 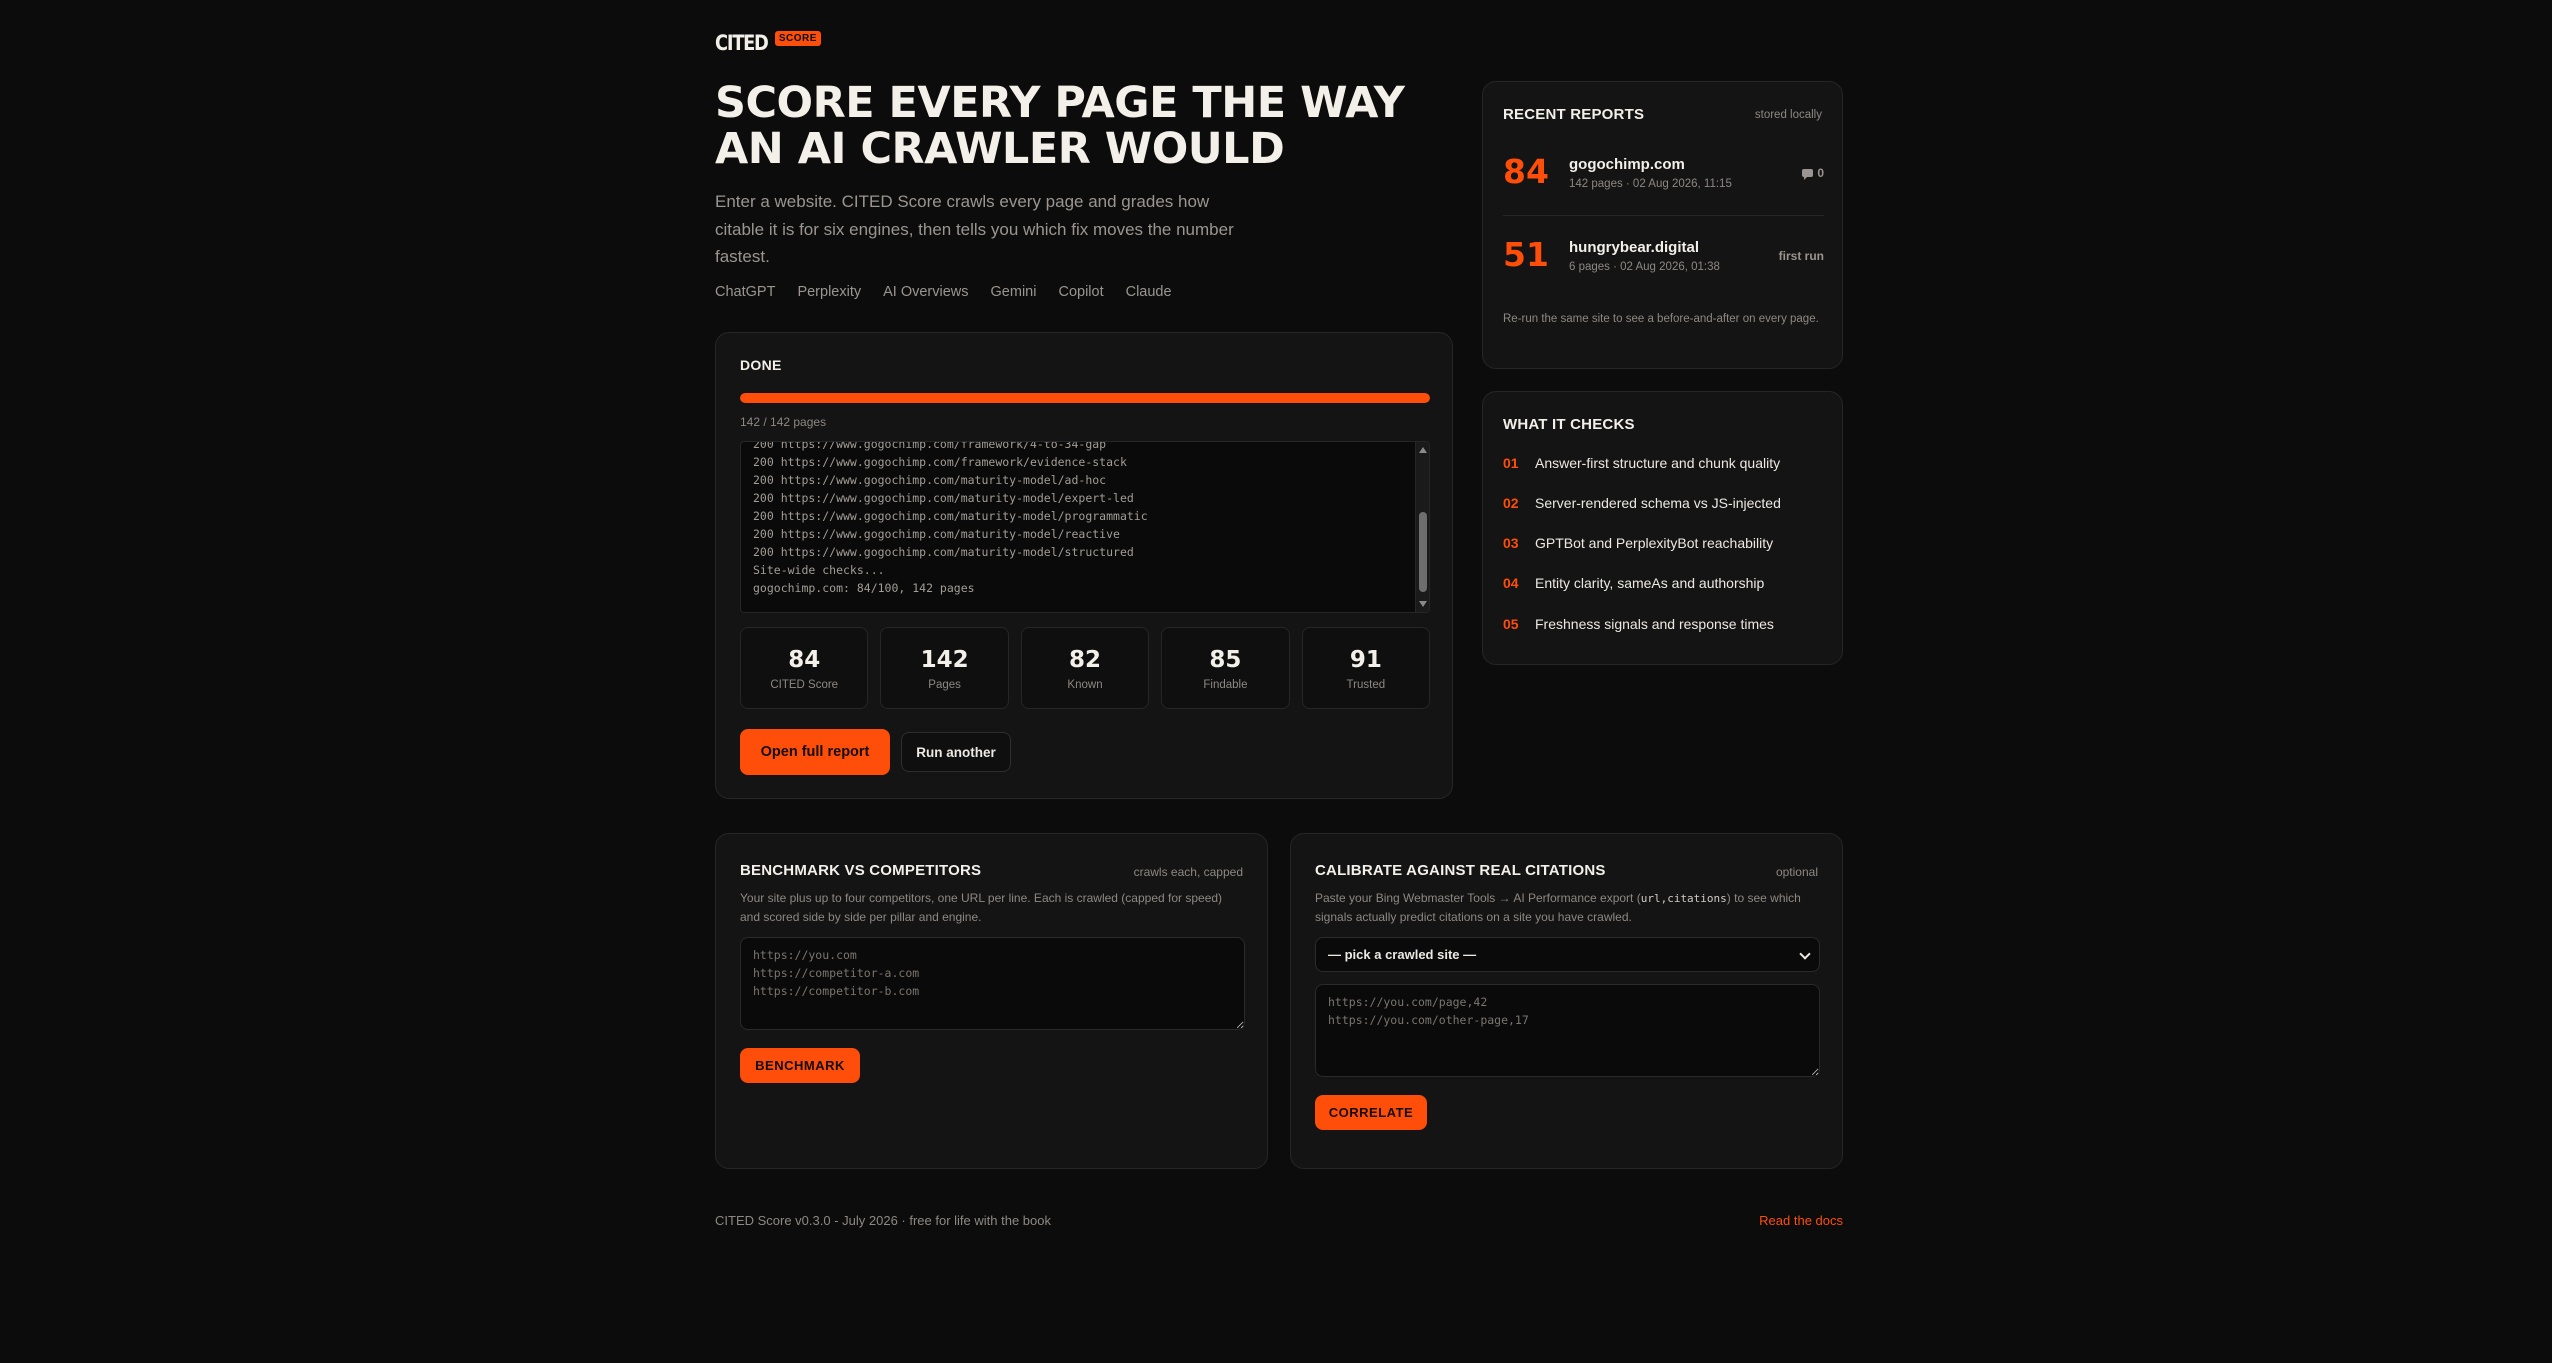 I want to click on calibrate-title: CALIBRATE AGAINST REAL CITATIONS, so click(x=1460, y=870).